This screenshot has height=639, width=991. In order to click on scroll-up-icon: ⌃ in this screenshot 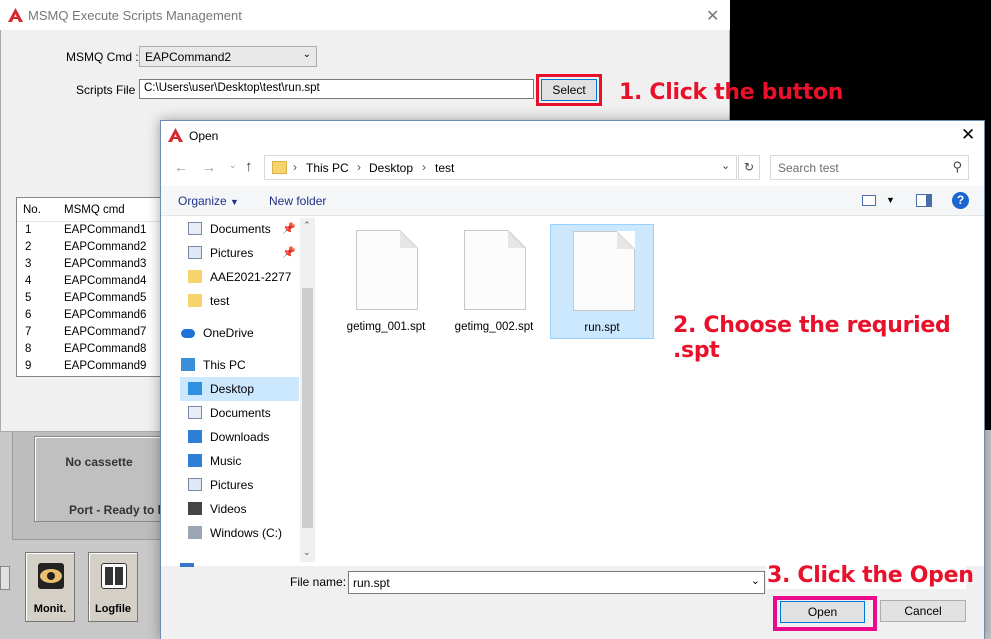, I will do `click(307, 225)`.